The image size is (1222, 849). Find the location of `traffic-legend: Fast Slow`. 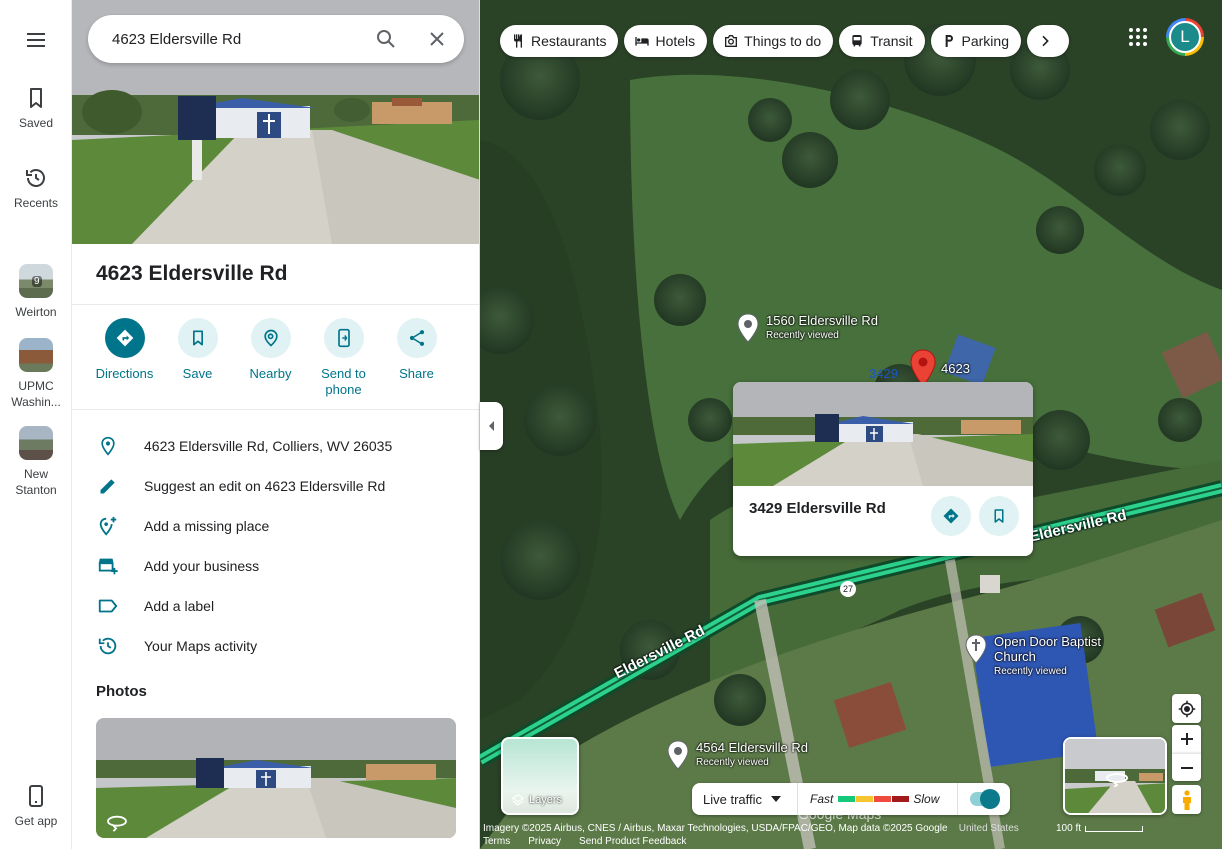

traffic-legend: Fast Slow is located at coordinates (878, 799).